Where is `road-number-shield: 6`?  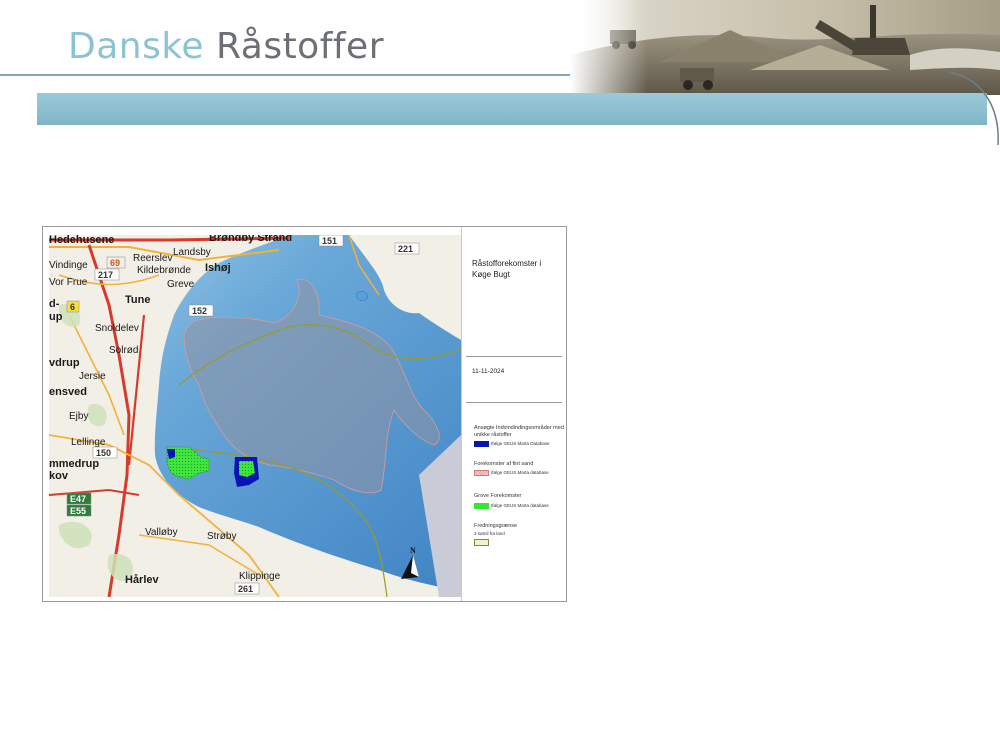
road-number-shield: 6 is located at coordinates (73, 306).